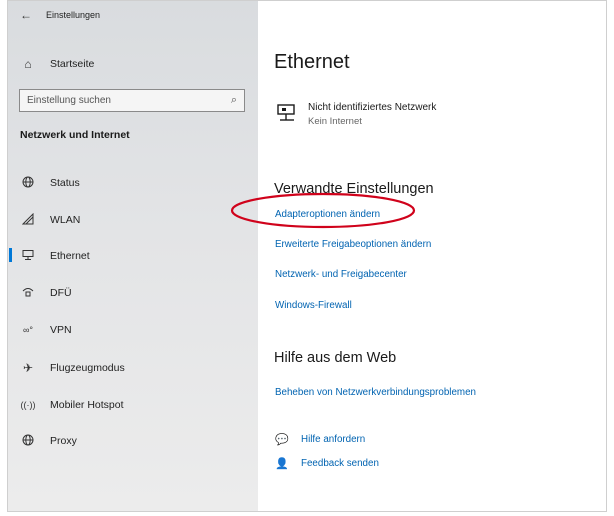 Image resolution: width=614 pixels, height=516 pixels. Describe the element at coordinates (312, 62) in the screenshot. I see `page-title: Ethernet` at that location.